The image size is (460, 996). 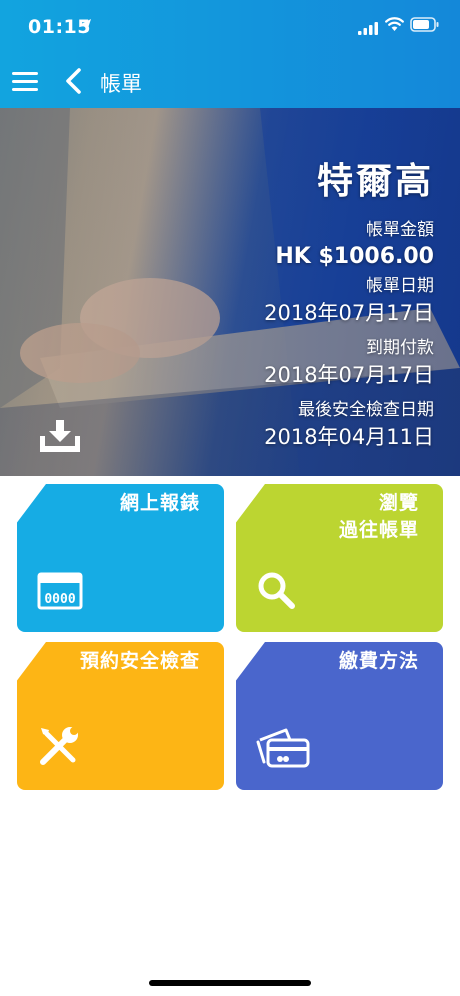 I want to click on tile-label-line2: 過往帳單, so click(x=378, y=530).